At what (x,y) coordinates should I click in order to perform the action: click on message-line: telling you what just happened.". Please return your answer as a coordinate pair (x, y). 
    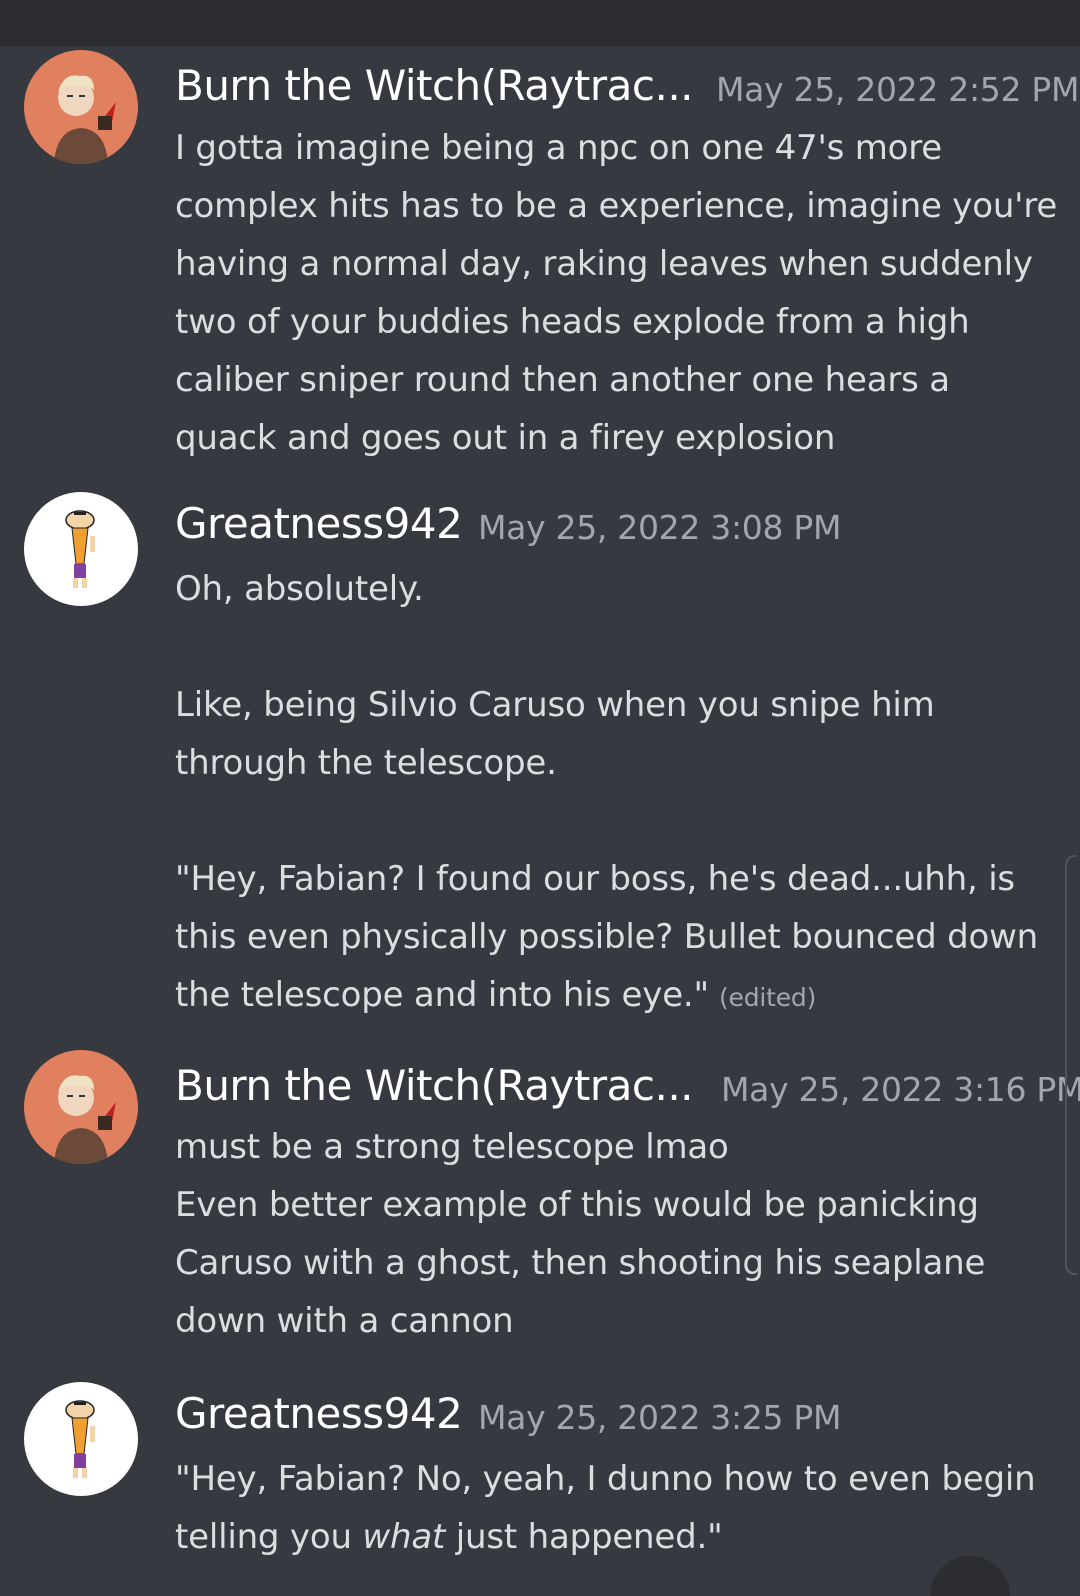
    Looking at the image, I should click on (620, 1537).